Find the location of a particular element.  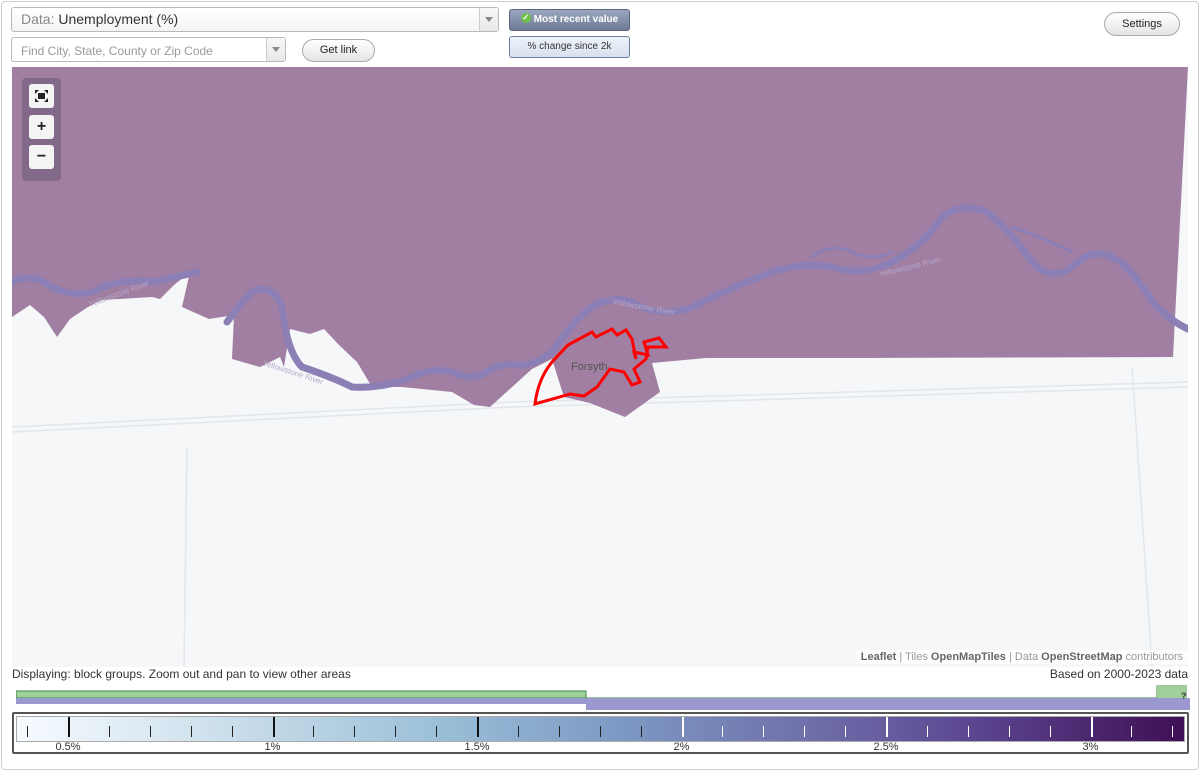

settings-button: Settings is located at coordinates (1142, 24).